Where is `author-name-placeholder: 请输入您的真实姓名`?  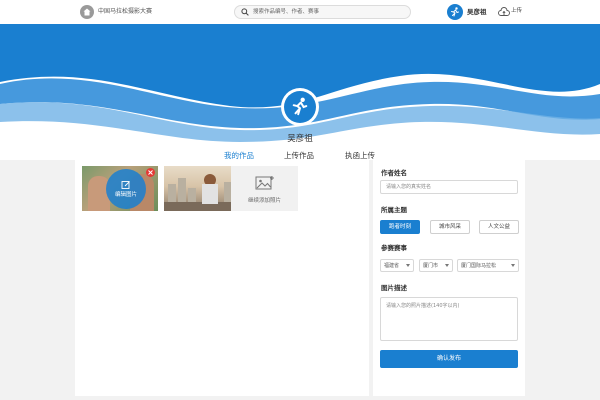
author-name-placeholder: 请输入您的真实姓名 is located at coordinates (409, 187).